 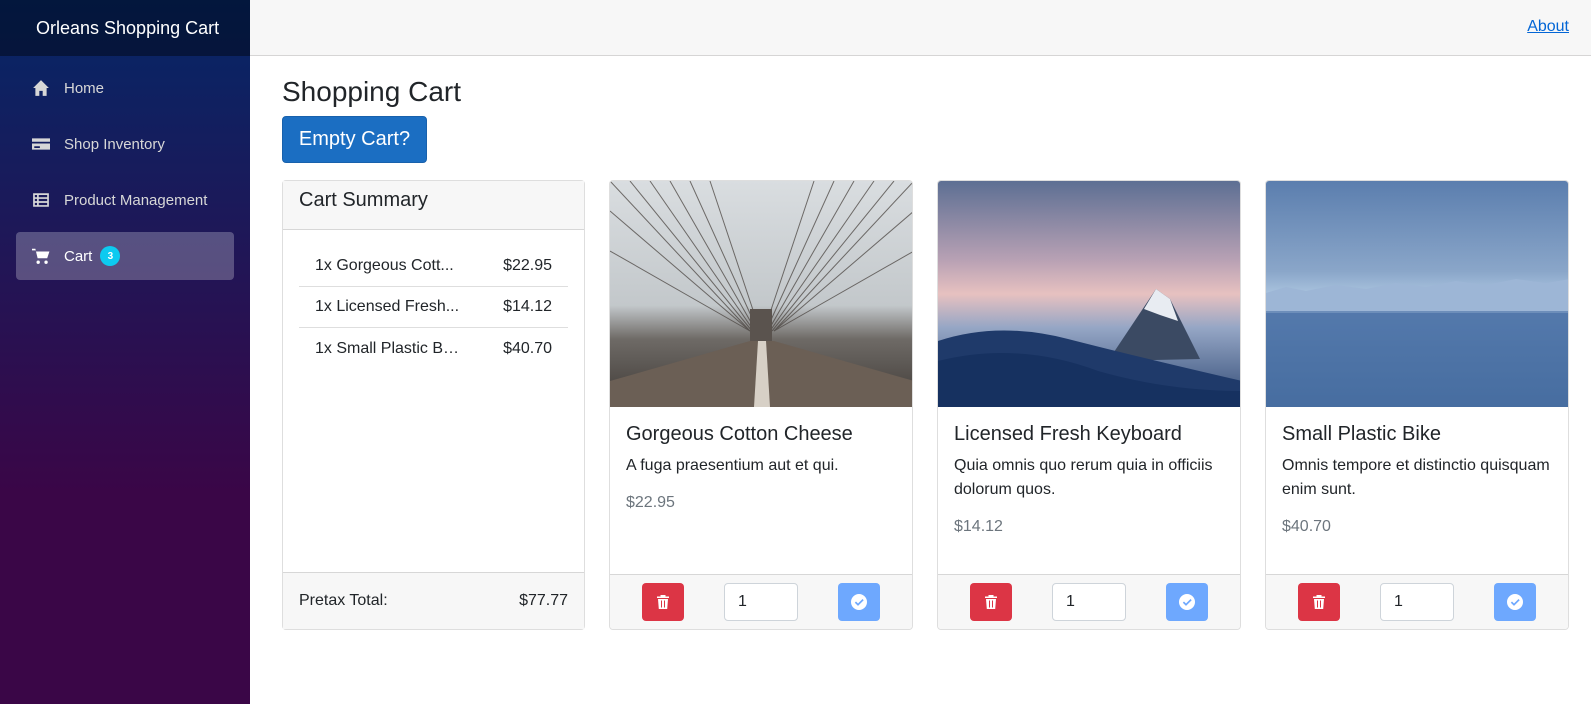 What do you see at coordinates (114, 144) in the screenshot?
I see `sidebar-item-label: Shop Inventory` at bounding box center [114, 144].